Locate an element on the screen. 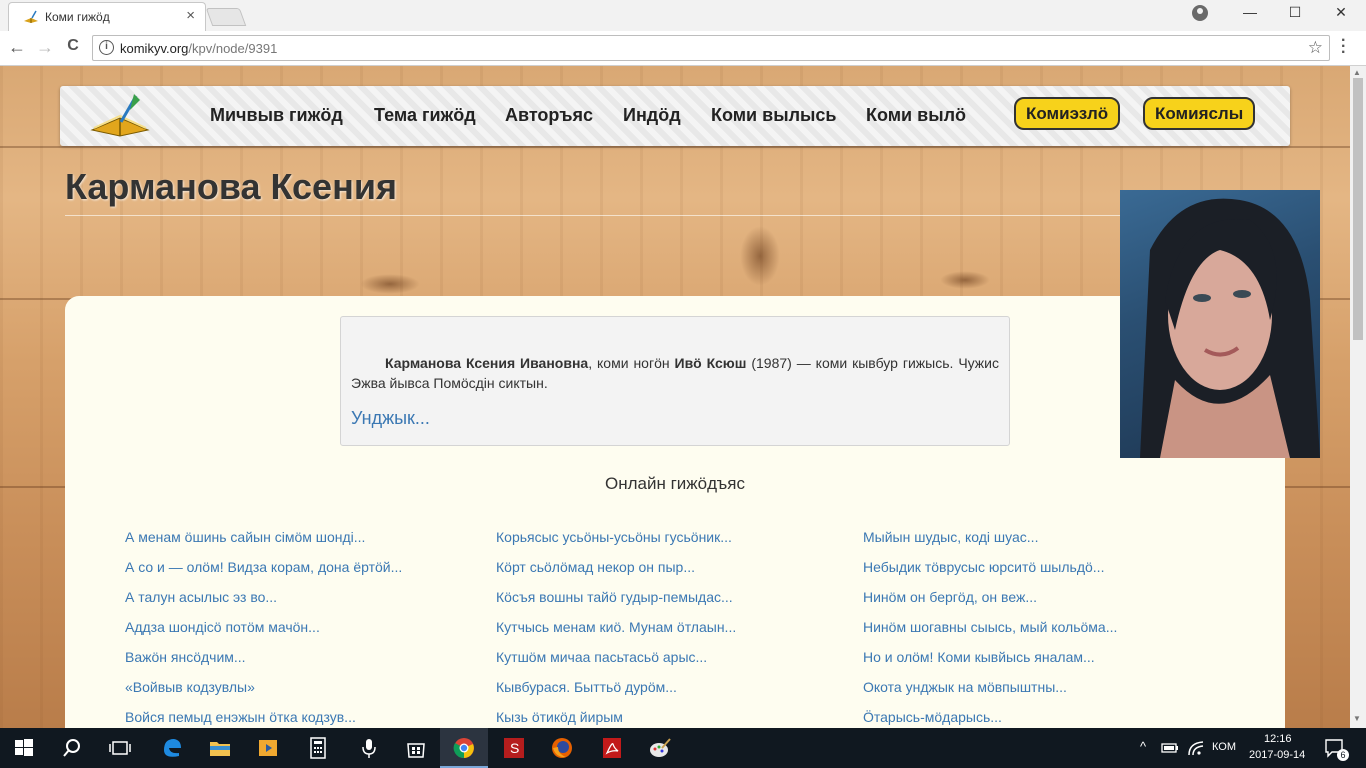  nav-item-to-komi: Коми вылӧ is located at coordinates (916, 115).